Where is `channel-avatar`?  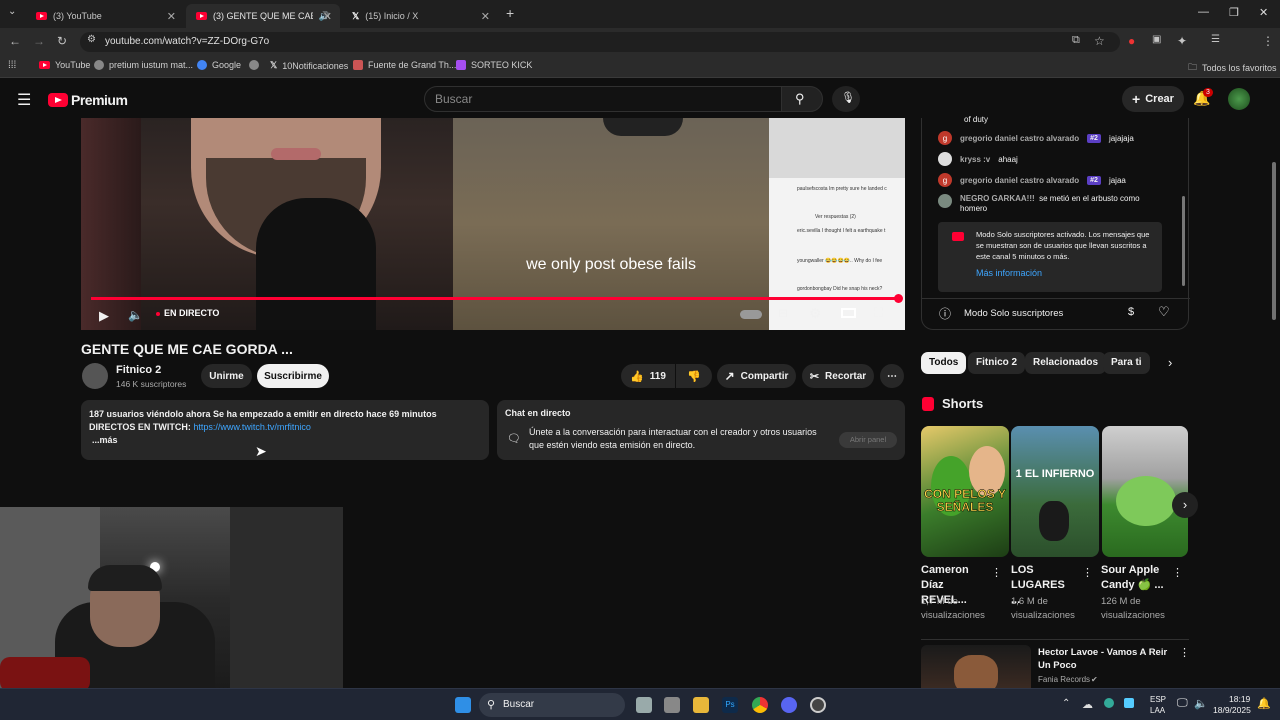 channel-avatar is located at coordinates (95, 376).